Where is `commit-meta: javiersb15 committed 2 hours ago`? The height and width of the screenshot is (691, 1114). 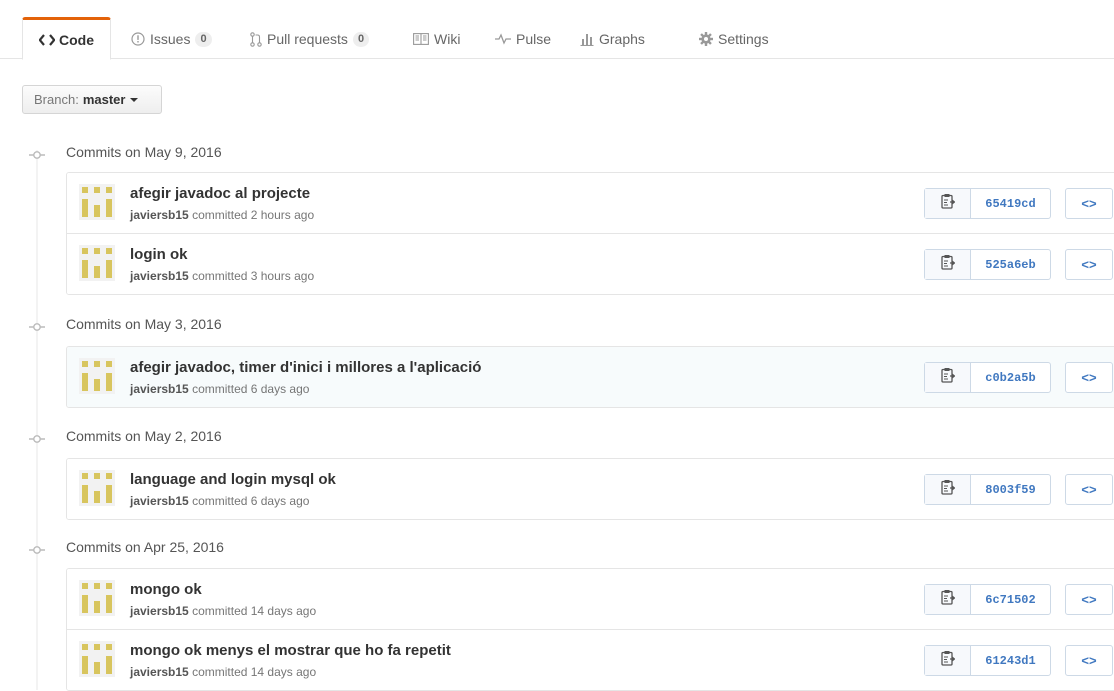 commit-meta: javiersb15 committed 2 hours ago is located at coordinates (222, 215).